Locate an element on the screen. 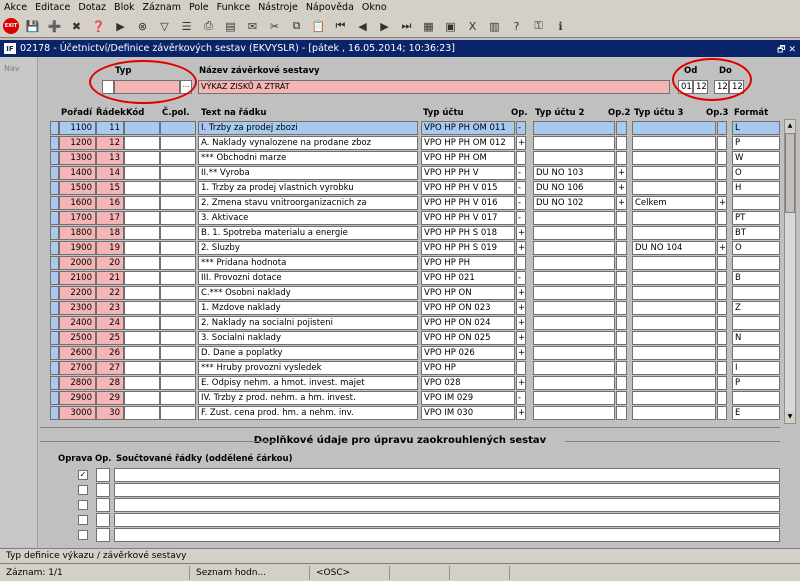  typ-uctu-cell: VPO 028 is located at coordinates (468, 383).